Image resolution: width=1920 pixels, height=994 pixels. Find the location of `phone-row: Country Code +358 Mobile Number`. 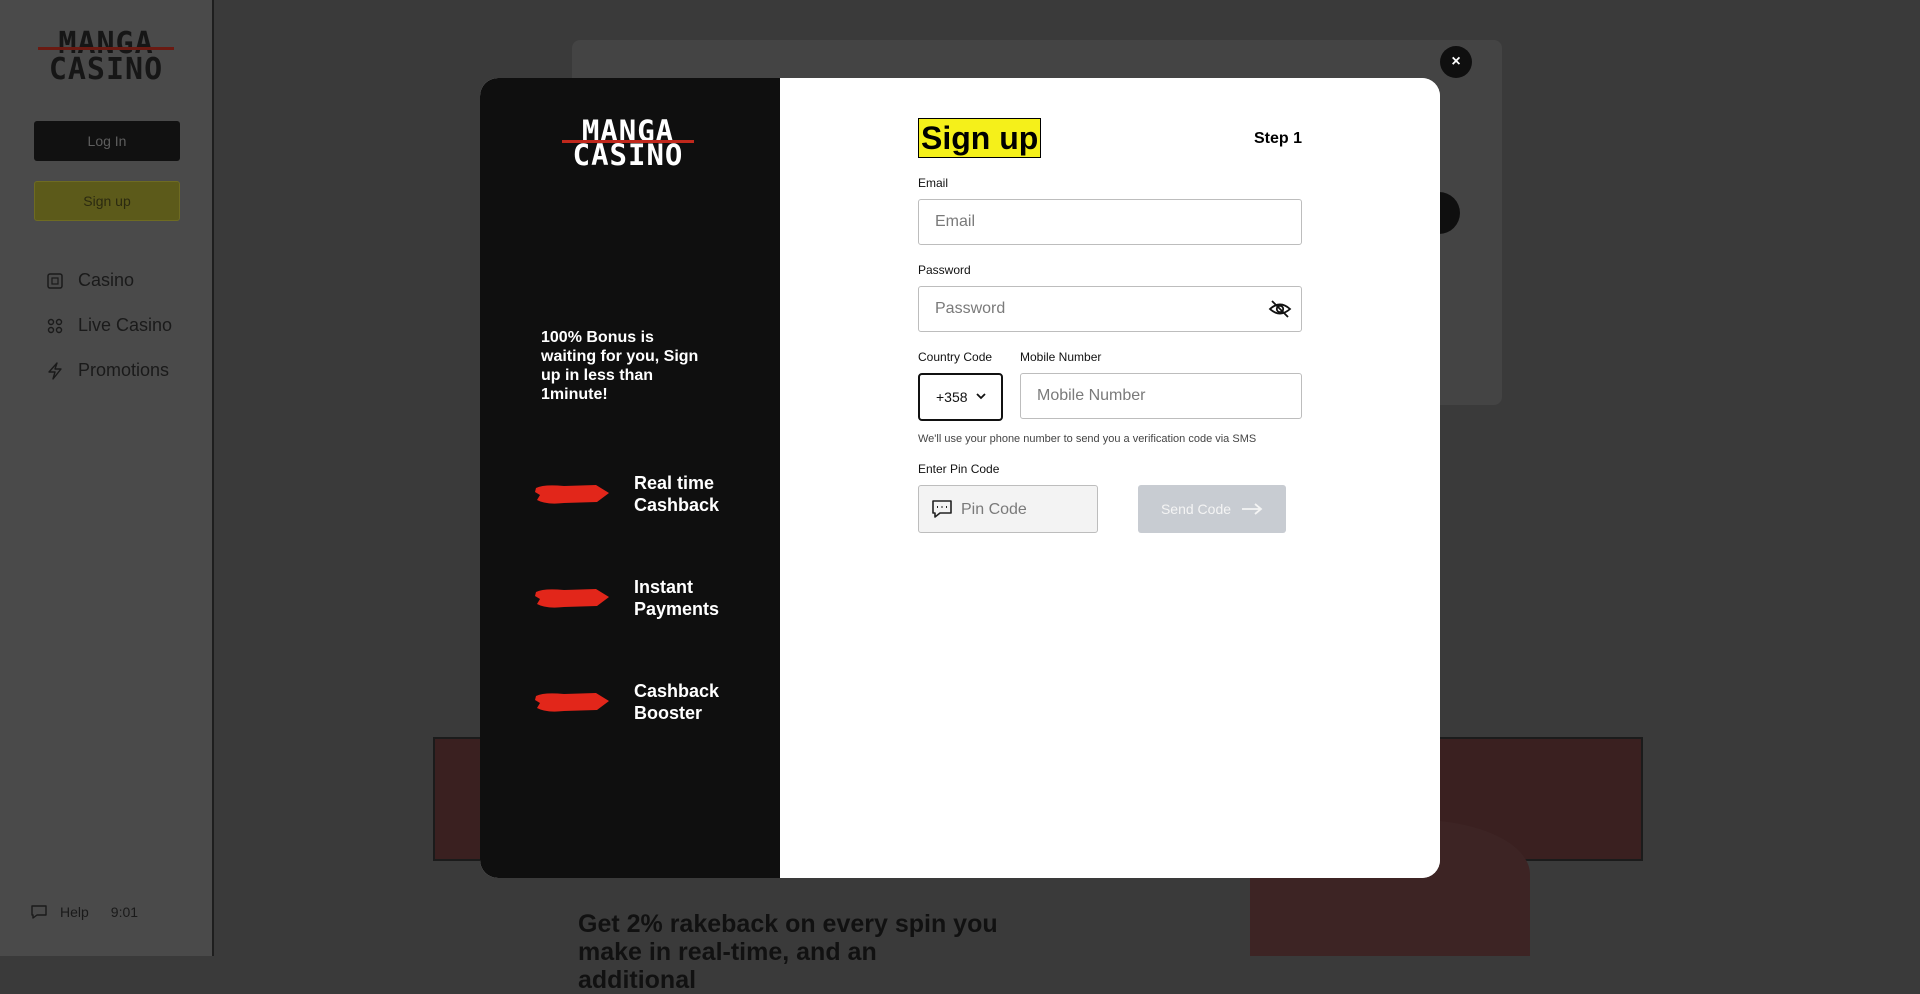

phone-row: Country Code +358 Mobile Number is located at coordinates (1110, 376).